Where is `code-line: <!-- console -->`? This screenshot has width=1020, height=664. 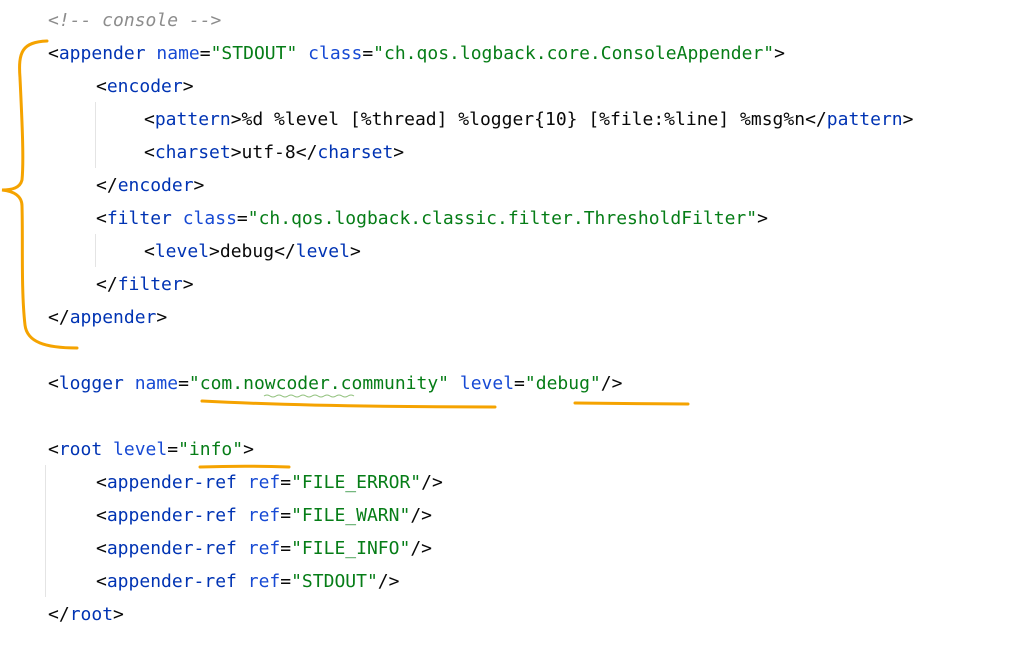
code-line: <!-- console --> is located at coordinates (134, 20).